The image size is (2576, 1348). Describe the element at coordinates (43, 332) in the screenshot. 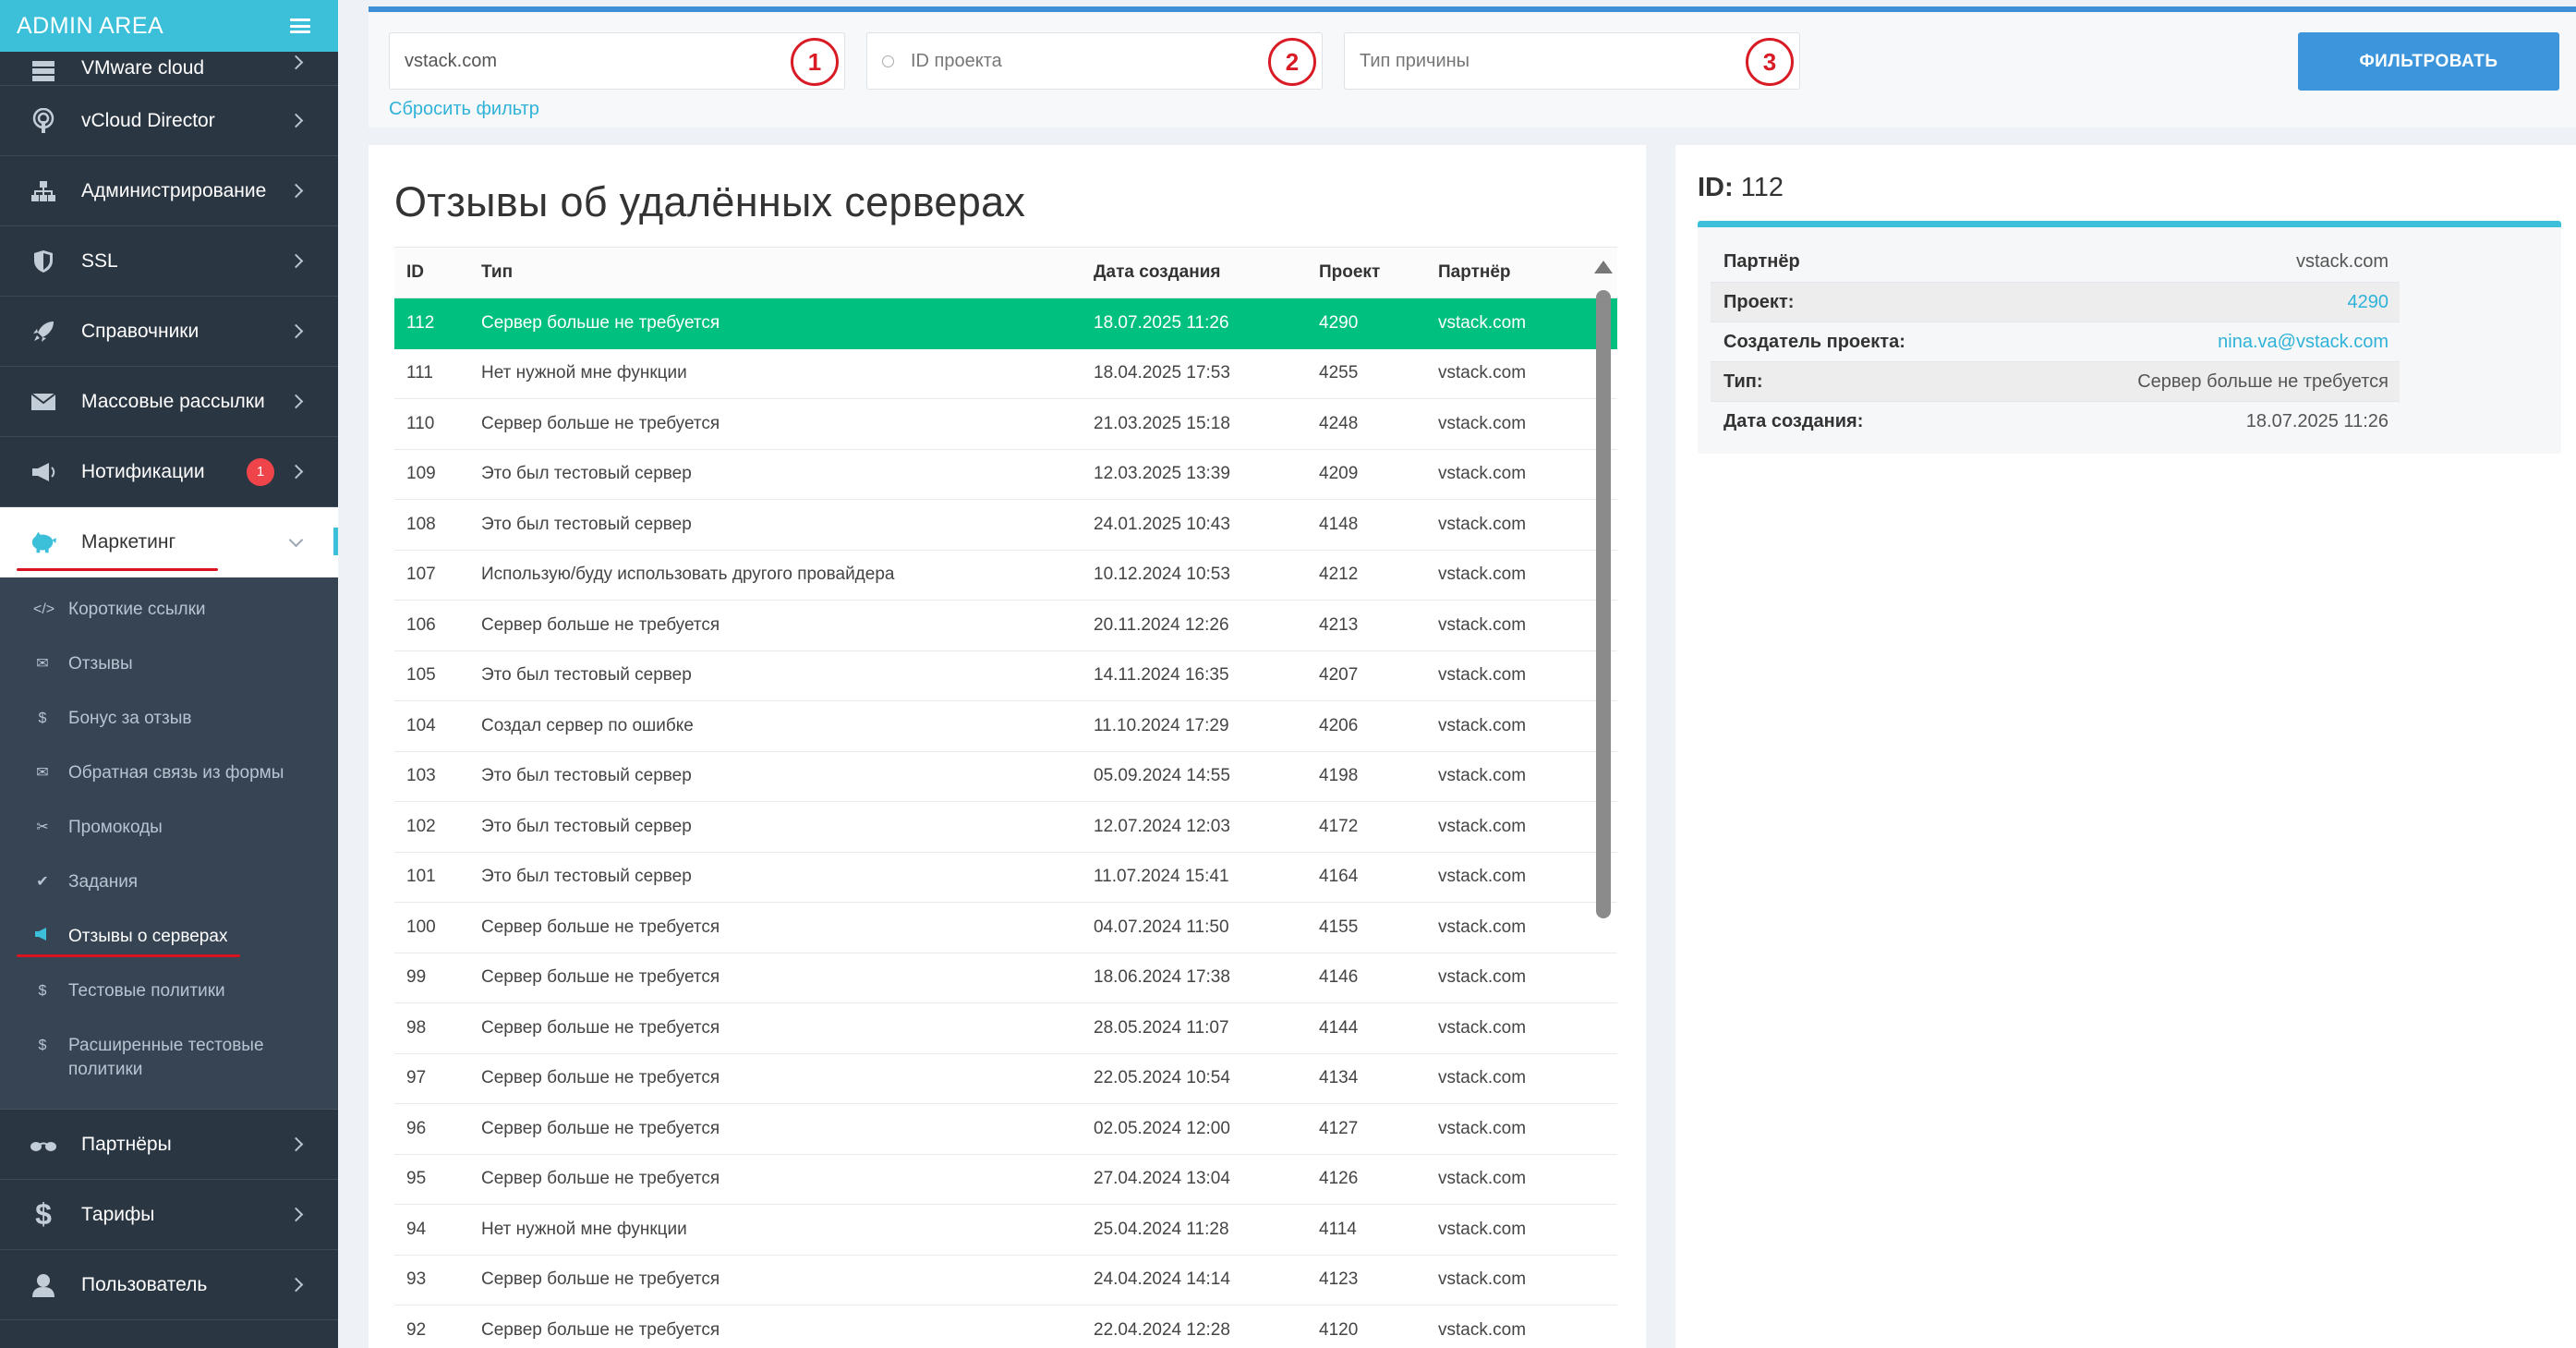

I see `rocket-icon` at that location.